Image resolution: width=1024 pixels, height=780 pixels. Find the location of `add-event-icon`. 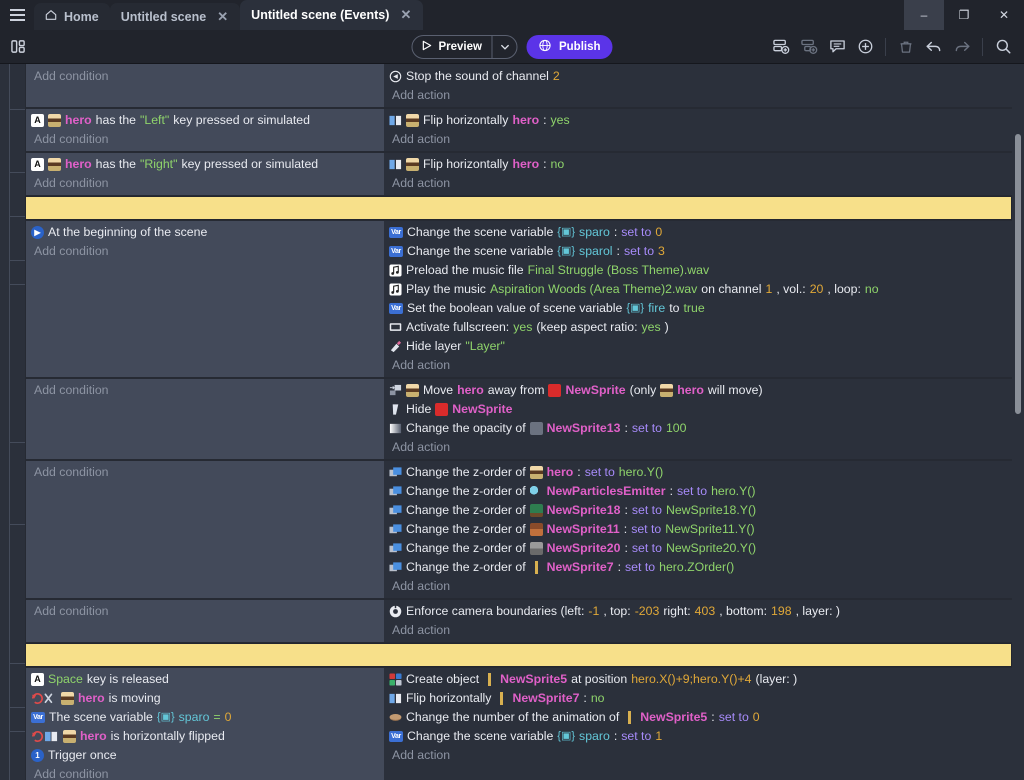

add-event-icon is located at coordinates (781, 47).